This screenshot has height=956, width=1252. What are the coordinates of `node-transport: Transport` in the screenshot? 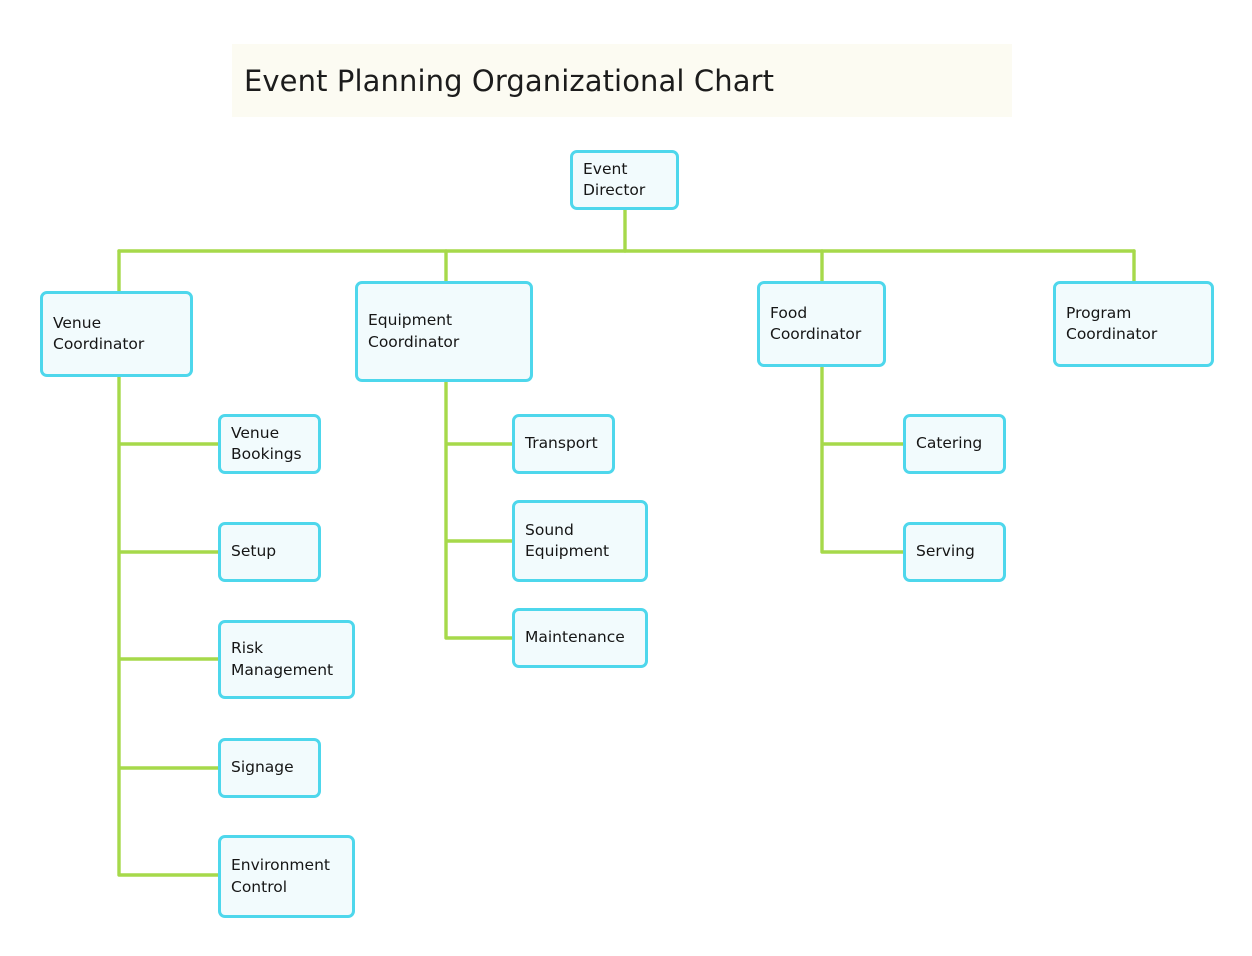 It's located at (563, 444).